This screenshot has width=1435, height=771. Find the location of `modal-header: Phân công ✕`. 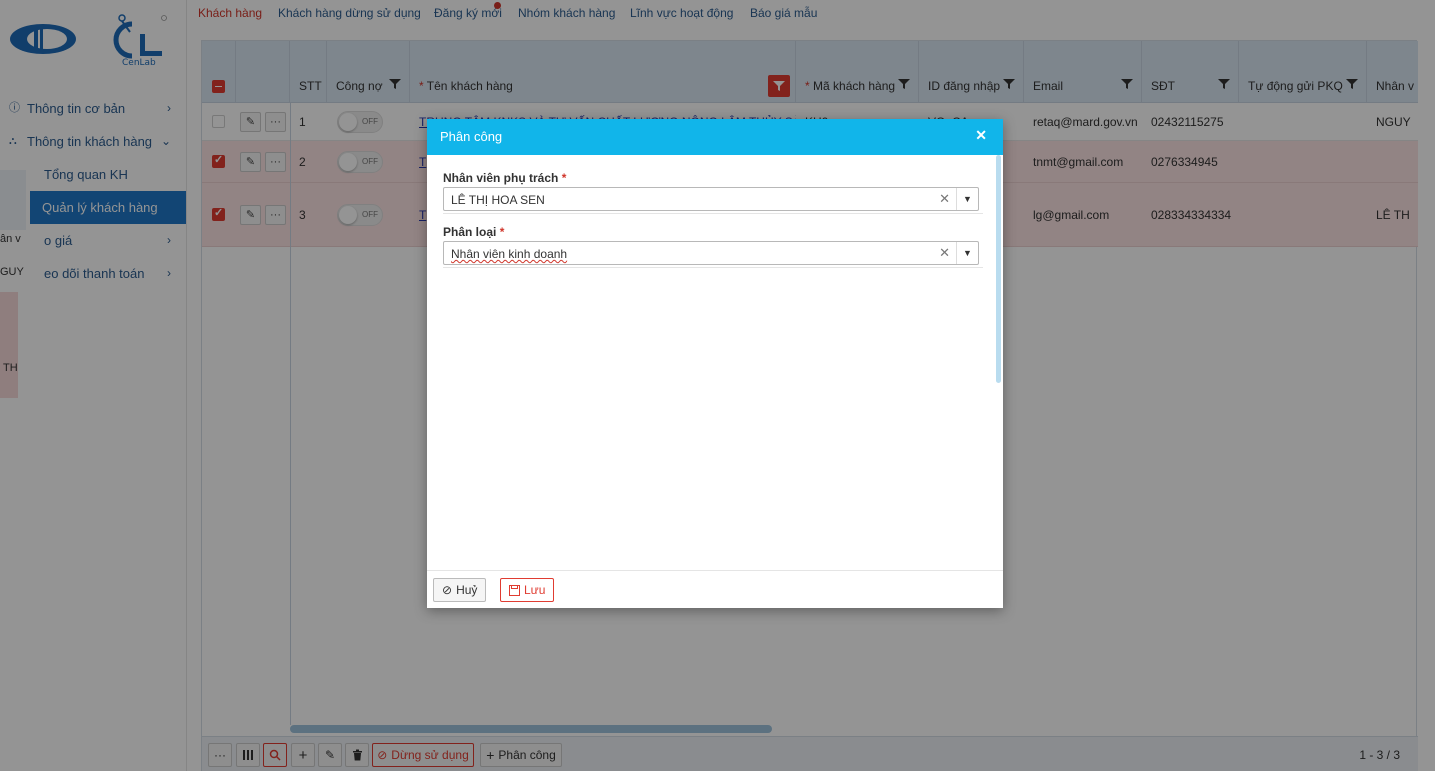

modal-header: Phân công ✕ is located at coordinates (715, 137).